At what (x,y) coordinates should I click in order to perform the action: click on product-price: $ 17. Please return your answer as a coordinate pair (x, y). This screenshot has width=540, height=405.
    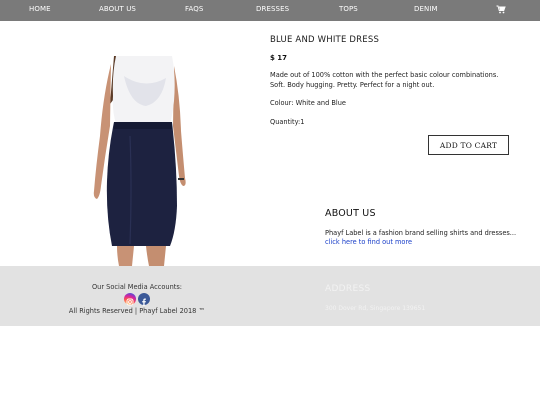
    Looking at the image, I should click on (279, 58).